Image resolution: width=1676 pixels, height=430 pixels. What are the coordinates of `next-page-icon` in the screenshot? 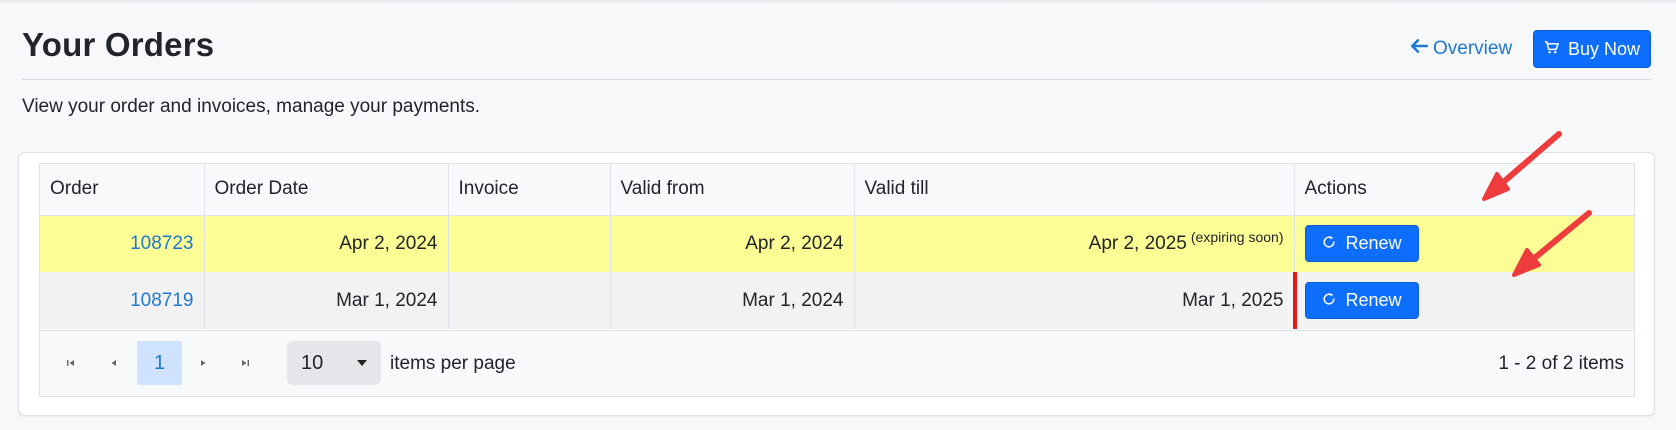 It's located at (203, 363).